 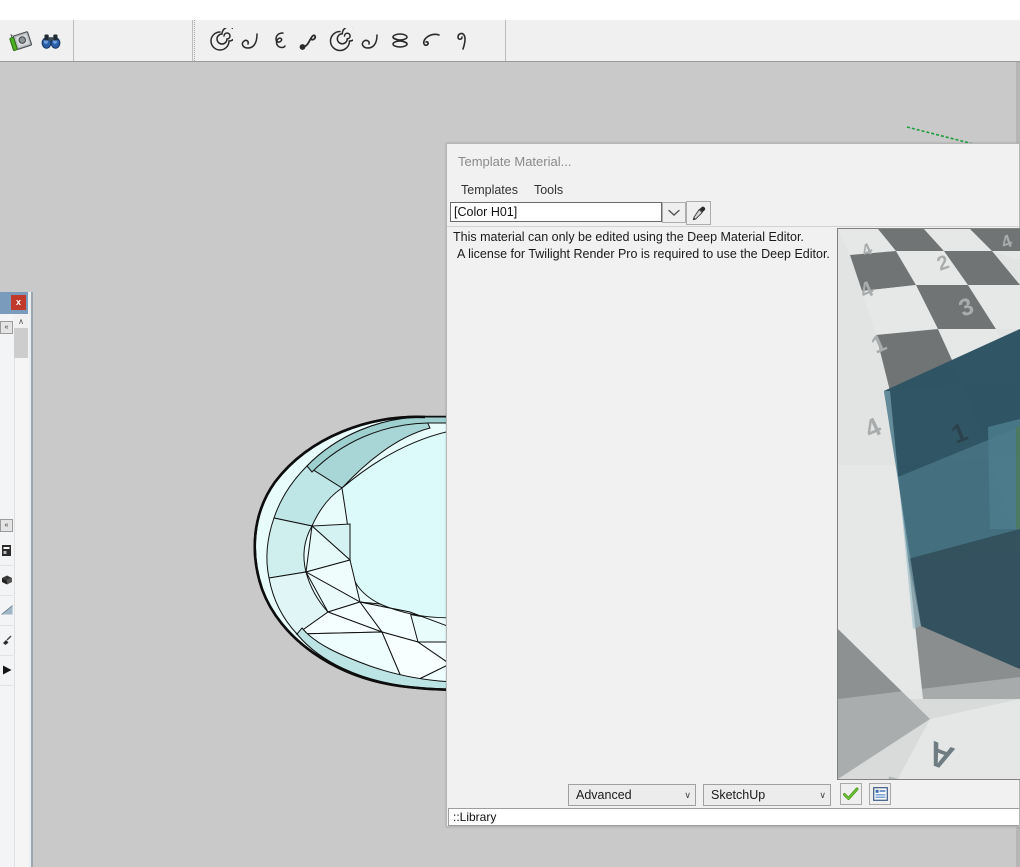 I want to click on scroll-thumb-upper, so click(x=21, y=343).